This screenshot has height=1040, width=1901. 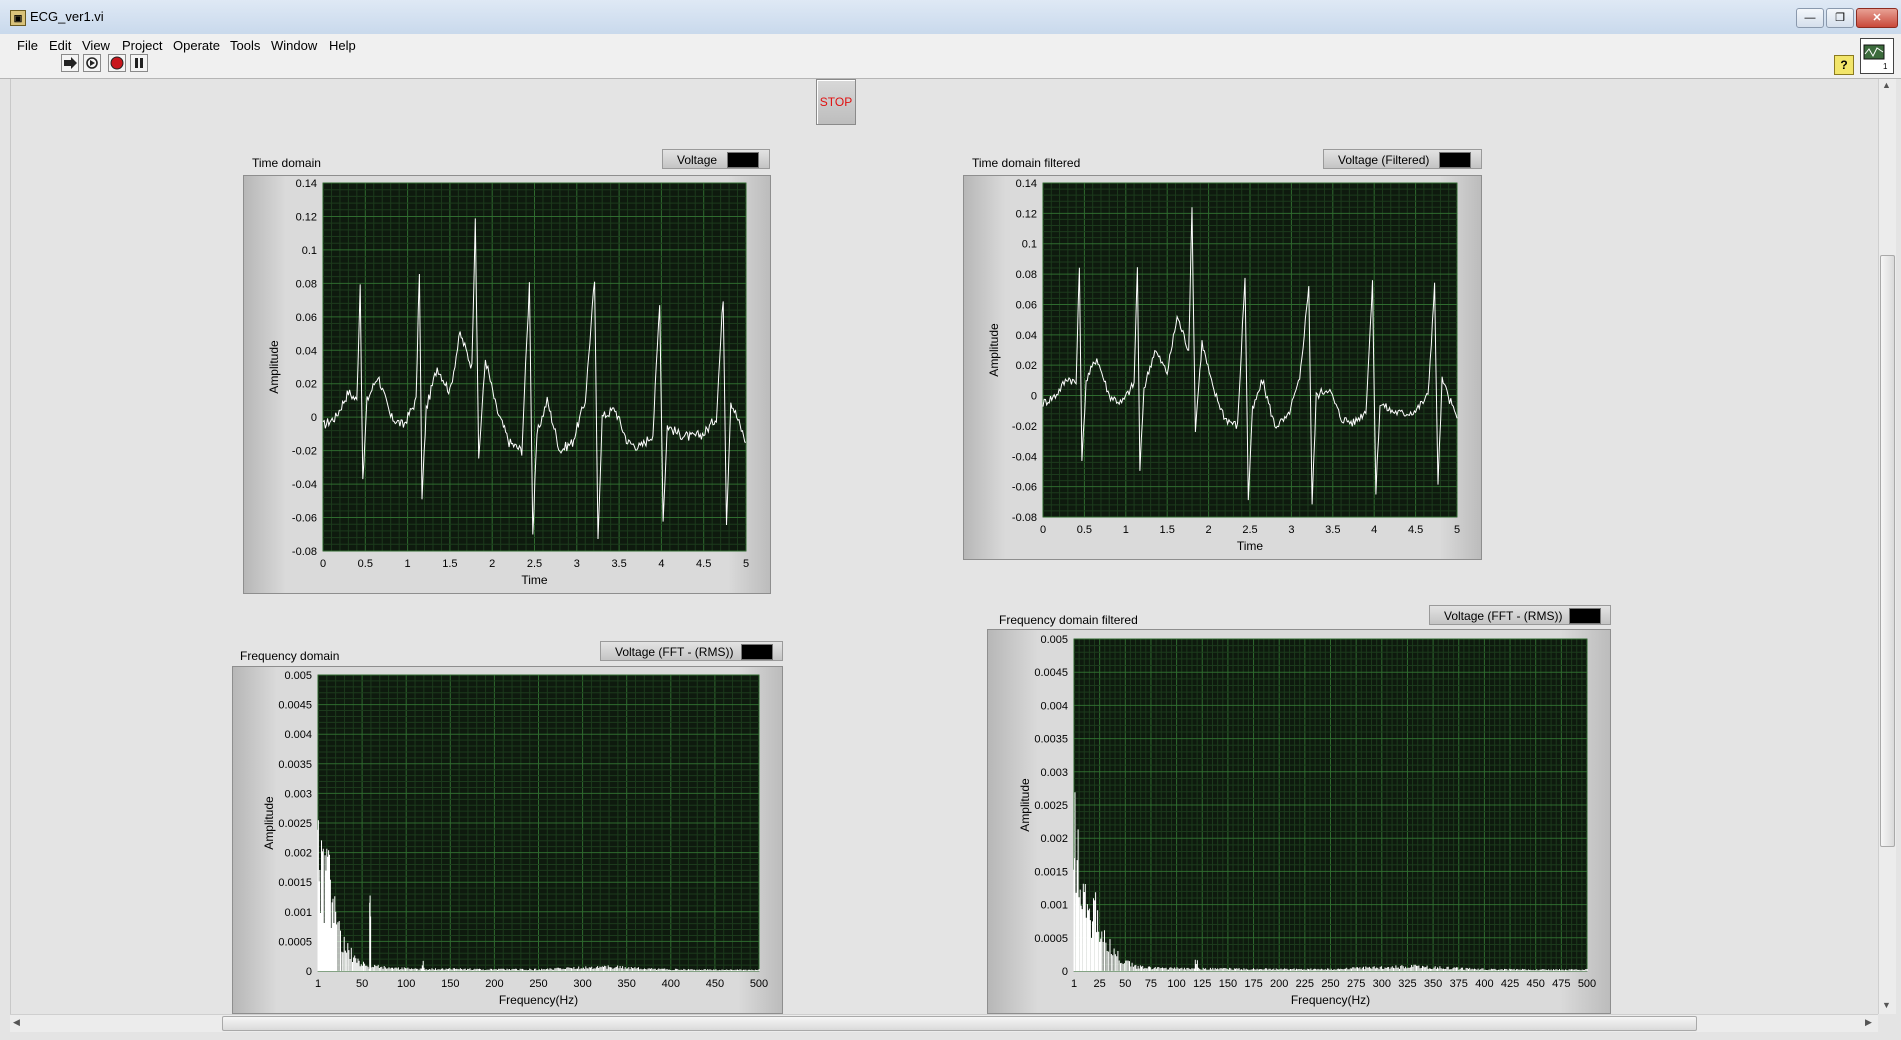 I want to click on scroll-left-icon: ◀, so click(x=16, y=1022).